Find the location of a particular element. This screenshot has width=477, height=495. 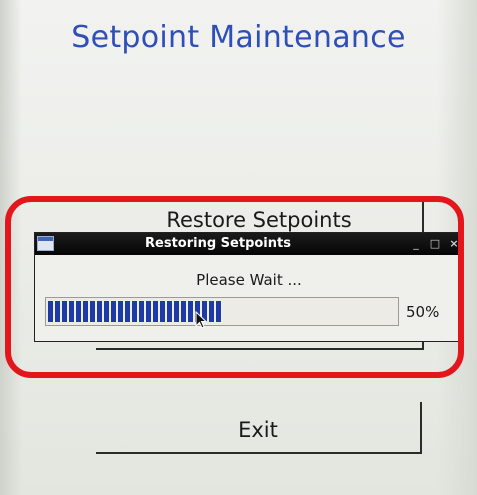

exit-button: Exit is located at coordinates (259, 428).